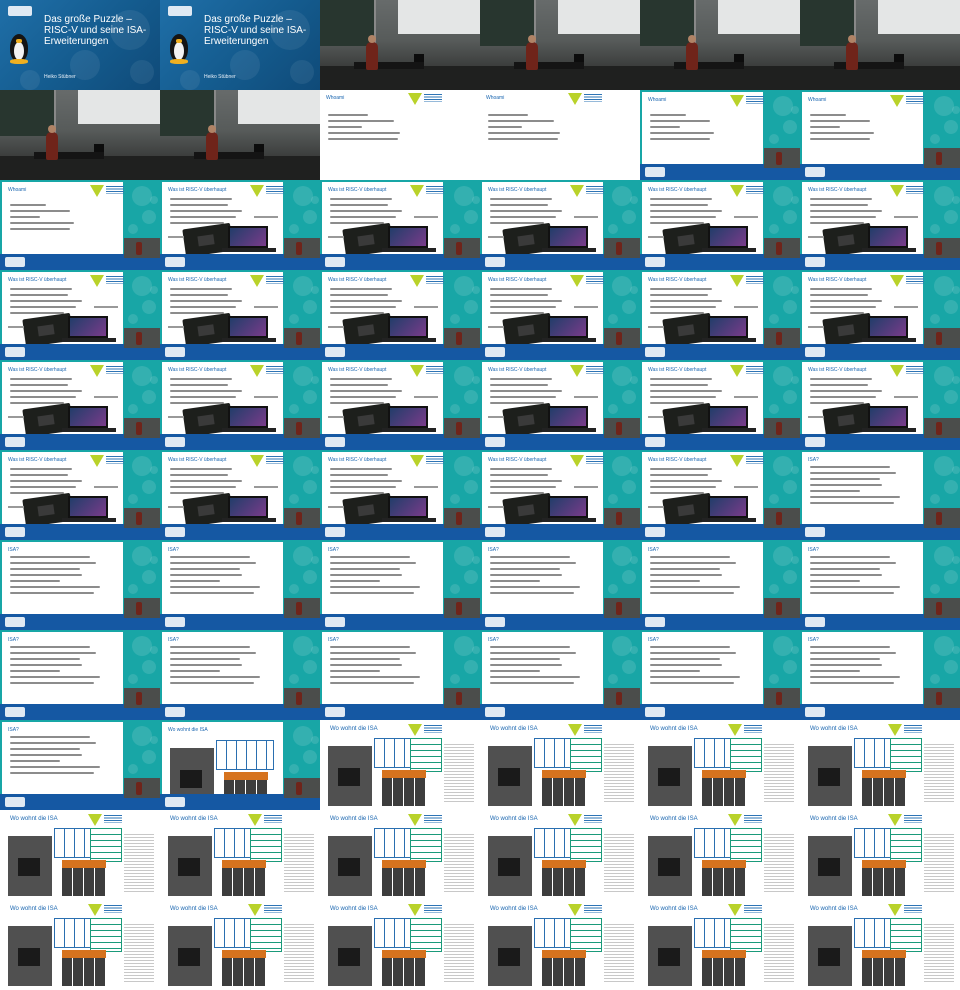  What do you see at coordinates (383, 400) in the screenshot?
I see `slide-card: Was ist RISC-V überhaupt` at bounding box center [383, 400].